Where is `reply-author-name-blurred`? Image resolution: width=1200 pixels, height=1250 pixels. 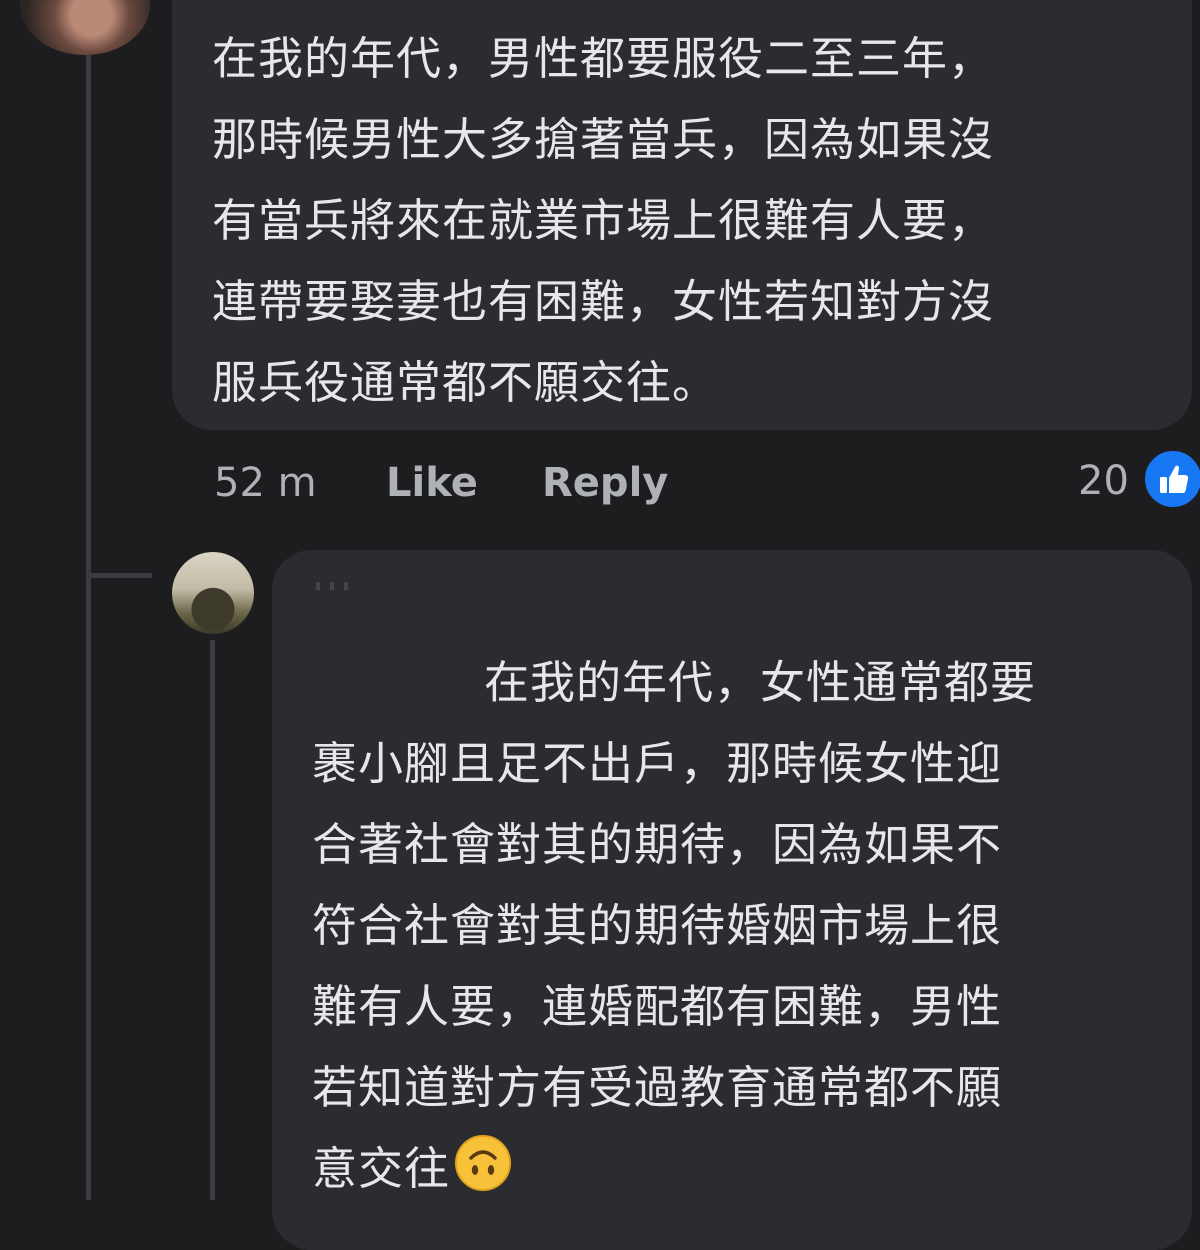 reply-author-name-blurred is located at coordinates (336, 586).